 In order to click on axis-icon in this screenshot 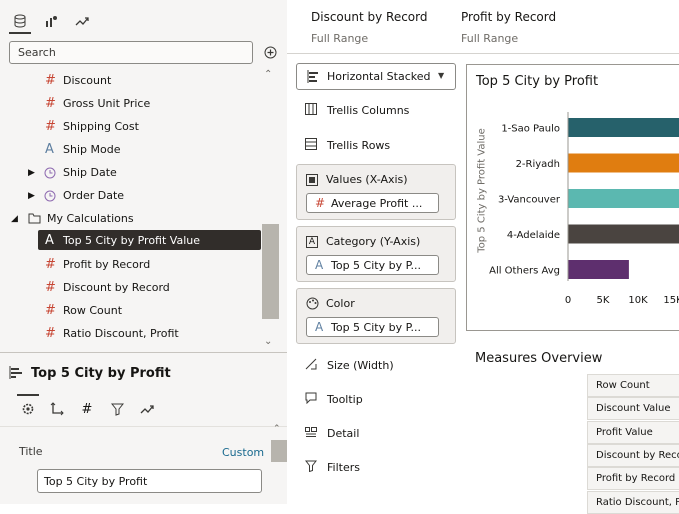, I will do `click(57, 409)`.